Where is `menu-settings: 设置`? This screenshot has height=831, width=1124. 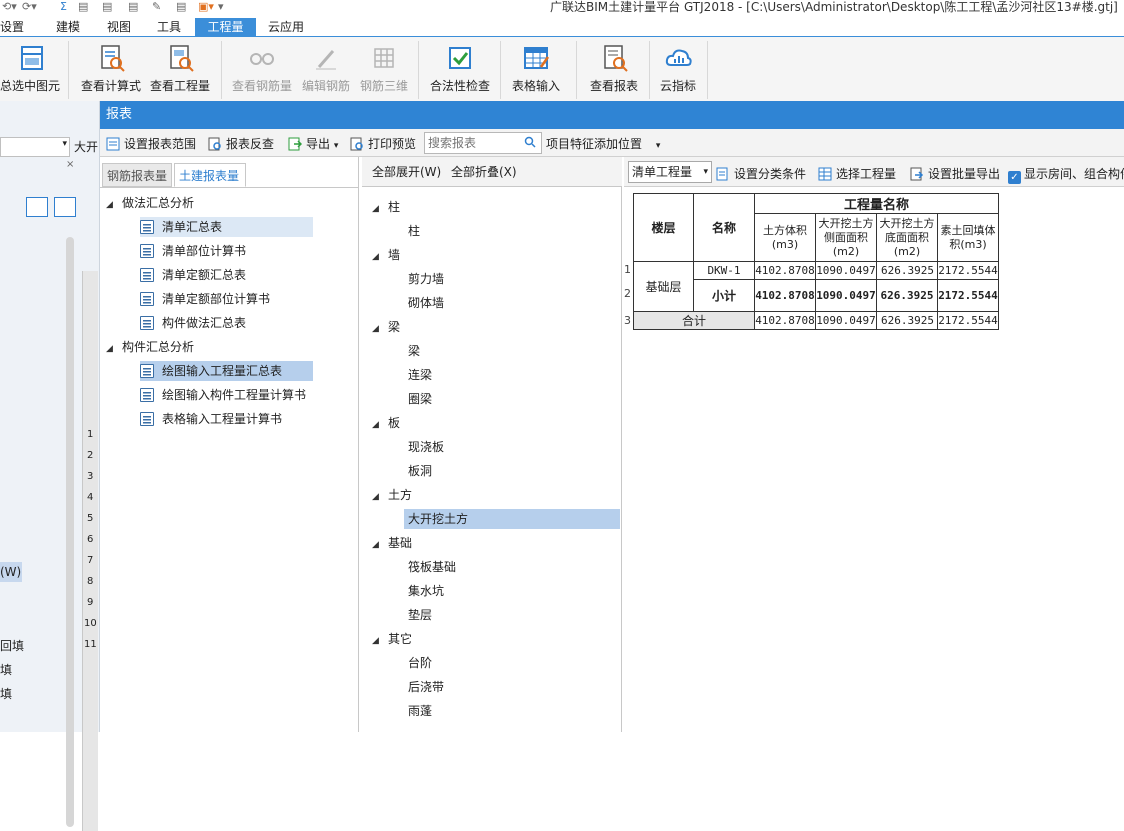 menu-settings: 设置 is located at coordinates (17, 27).